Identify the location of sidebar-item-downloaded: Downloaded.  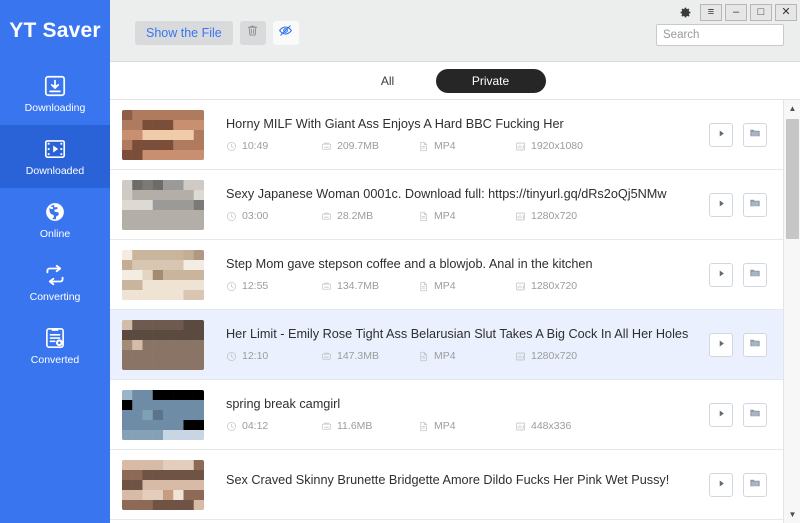
(55, 156).